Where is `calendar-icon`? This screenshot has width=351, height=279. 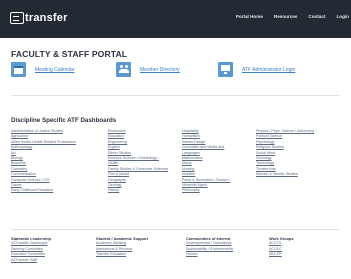 calendar-icon is located at coordinates (18, 69).